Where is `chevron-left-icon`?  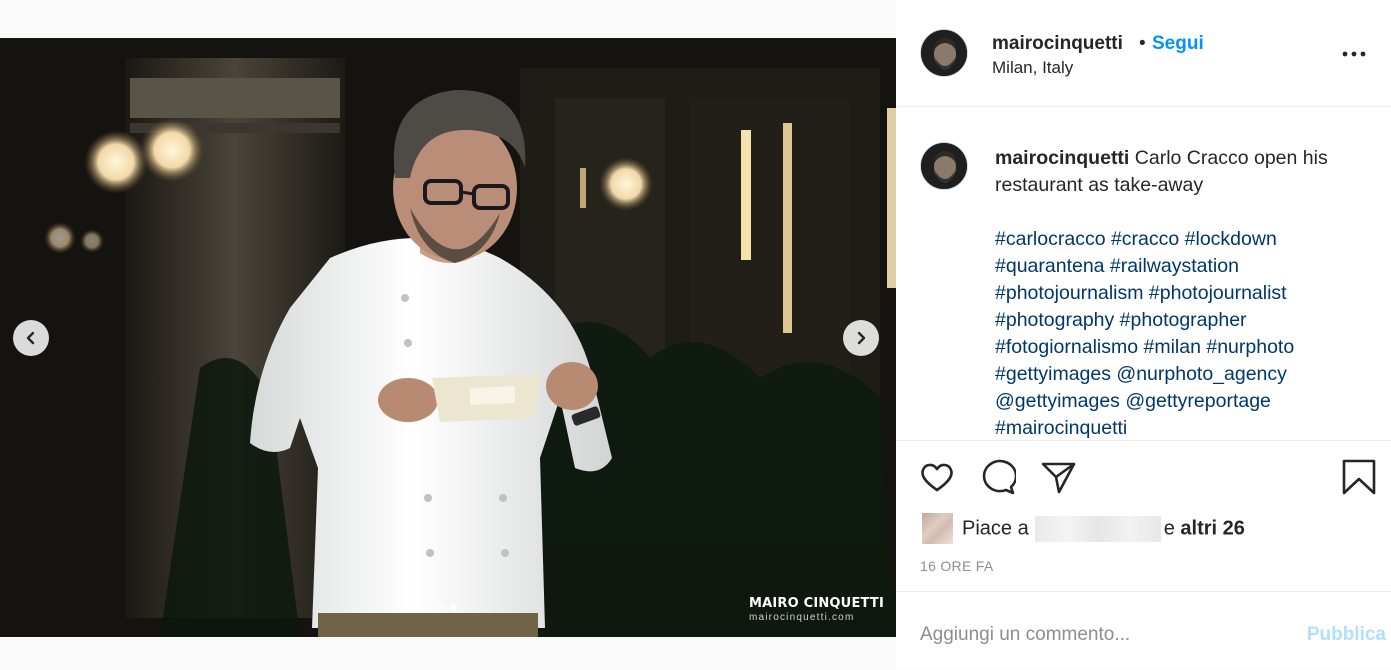 chevron-left-icon is located at coordinates (30, 338).